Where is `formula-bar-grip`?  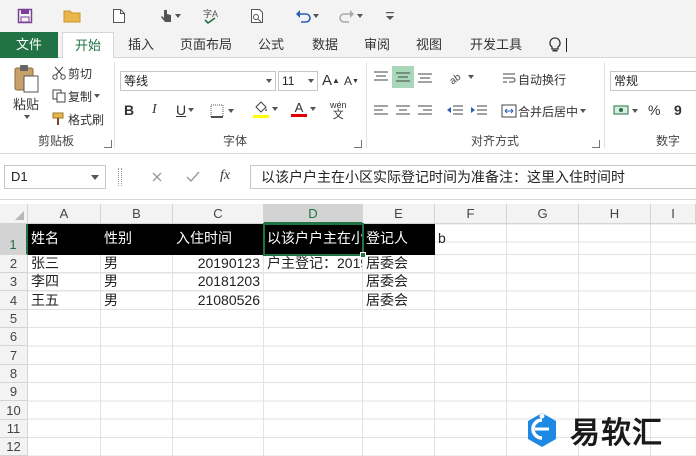
formula-bar-grip is located at coordinates (120, 177).